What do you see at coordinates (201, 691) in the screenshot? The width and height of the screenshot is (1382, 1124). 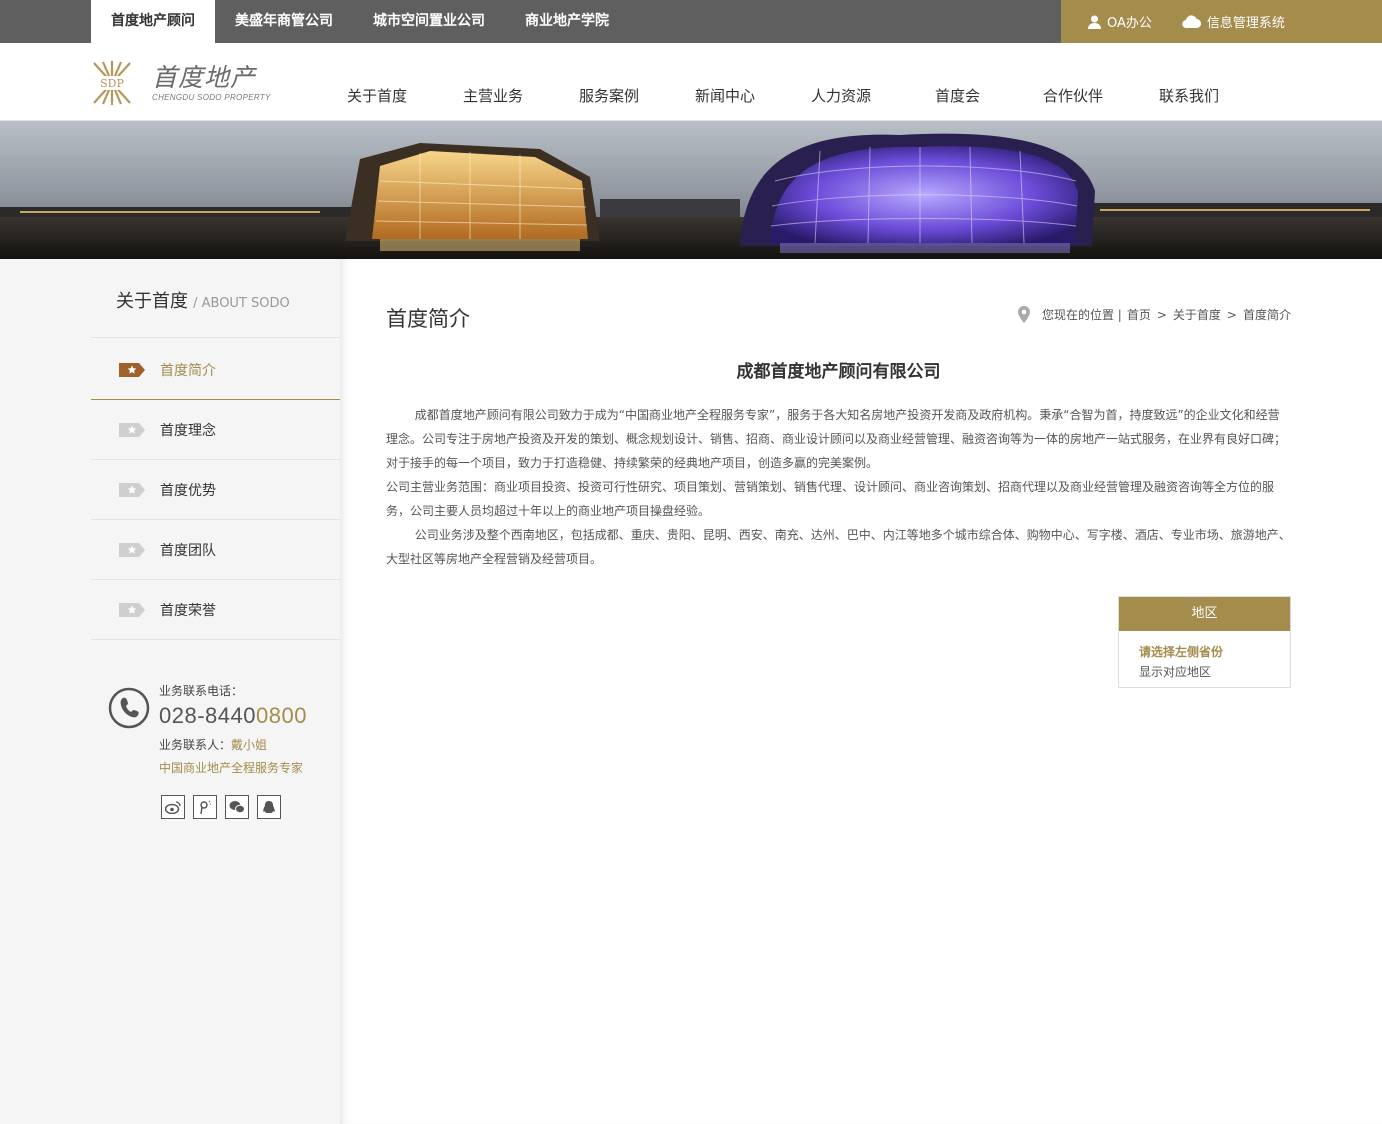 I see `phone-label: 业务联系电话：` at bounding box center [201, 691].